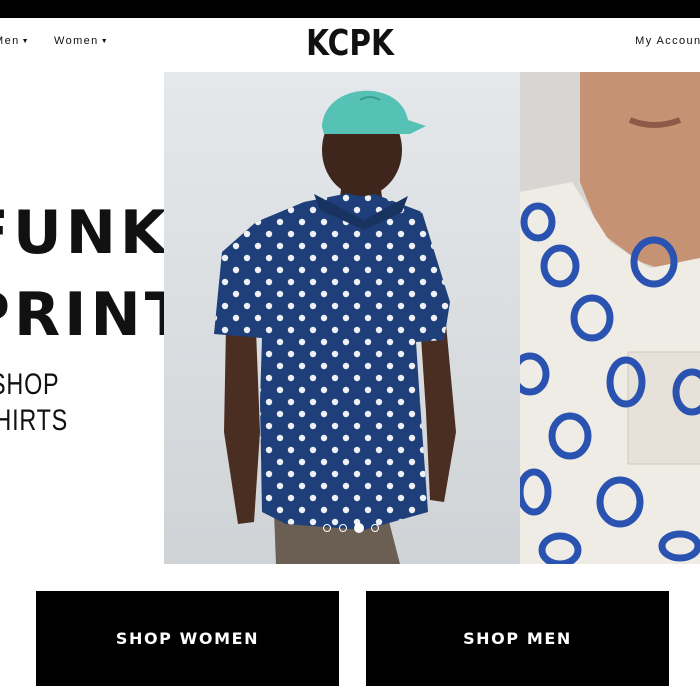 This screenshot has height=700, width=700. I want to click on shop-men-label: SHOP MEN, so click(517, 638).